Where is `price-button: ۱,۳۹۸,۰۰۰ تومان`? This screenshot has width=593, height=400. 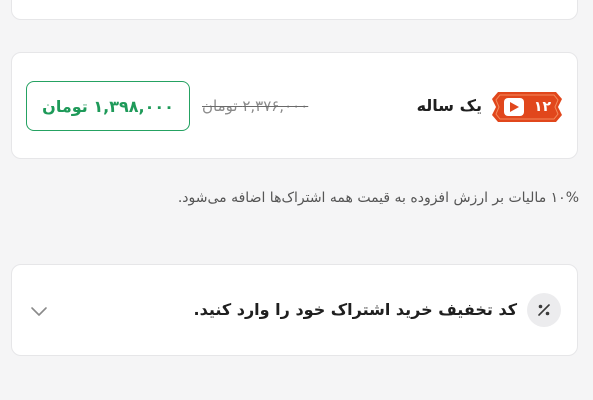 price-button: ۱,۳۹۸,۰۰۰ تومان is located at coordinates (108, 106).